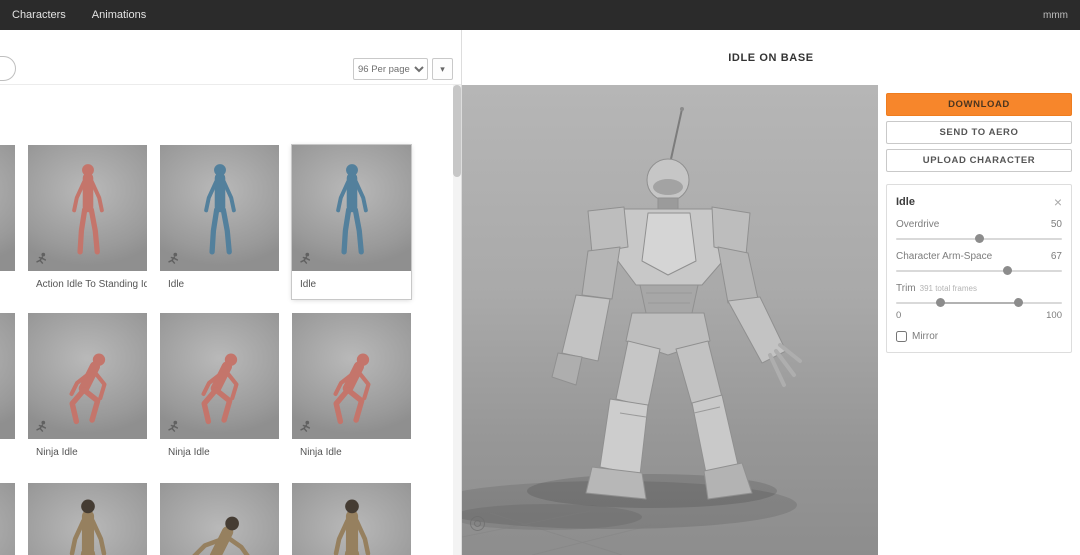 The height and width of the screenshot is (555, 1080). What do you see at coordinates (39, 15) in the screenshot?
I see `nav-characters: Characters` at bounding box center [39, 15].